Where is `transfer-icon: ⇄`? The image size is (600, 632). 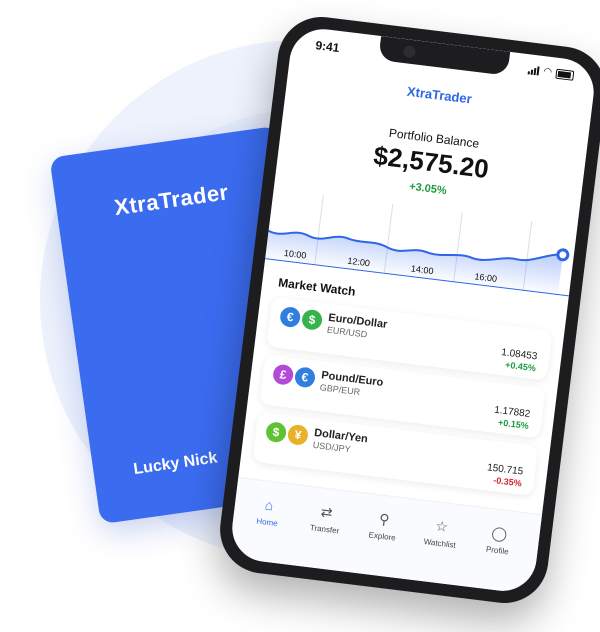
transfer-icon: ⇄ is located at coordinates (326, 512).